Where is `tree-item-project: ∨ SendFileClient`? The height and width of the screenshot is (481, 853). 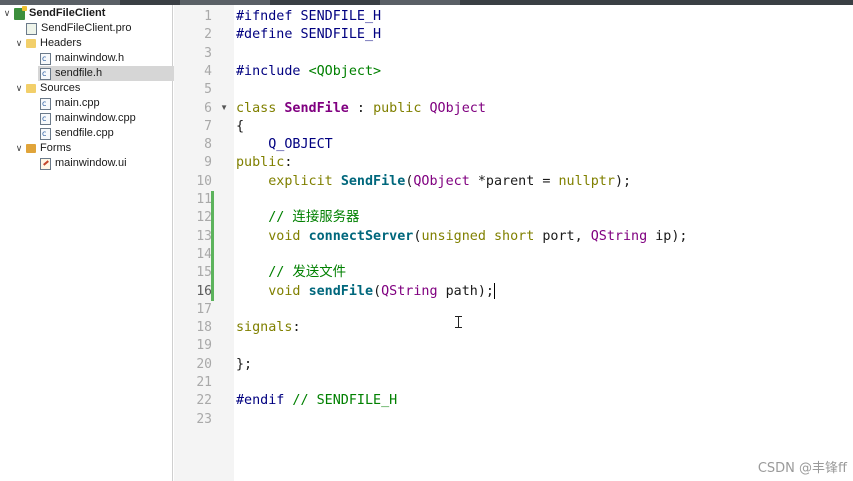
tree-item-project: ∨ SendFileClient is located at coordinates (54, 13).